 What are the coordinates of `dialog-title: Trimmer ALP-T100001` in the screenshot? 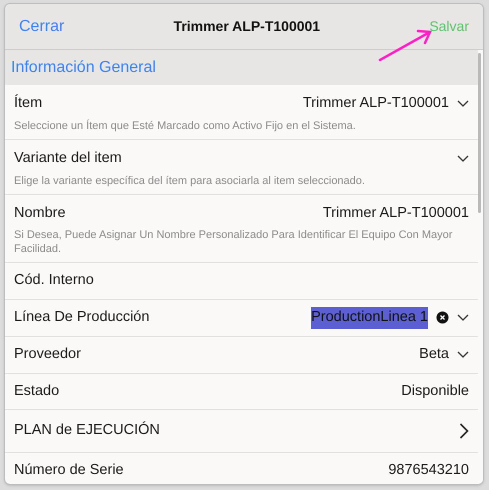 It's located at (247, 26).